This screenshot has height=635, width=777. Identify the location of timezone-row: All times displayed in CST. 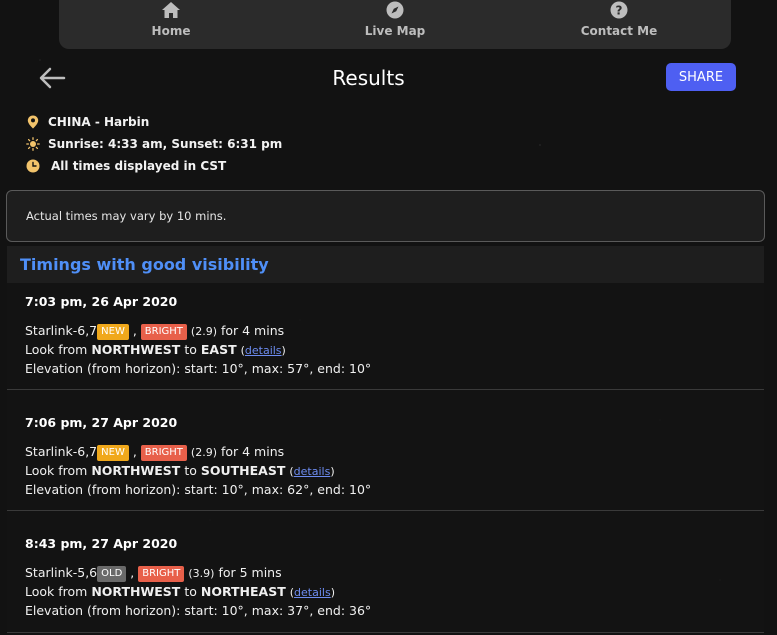
(126, 166).